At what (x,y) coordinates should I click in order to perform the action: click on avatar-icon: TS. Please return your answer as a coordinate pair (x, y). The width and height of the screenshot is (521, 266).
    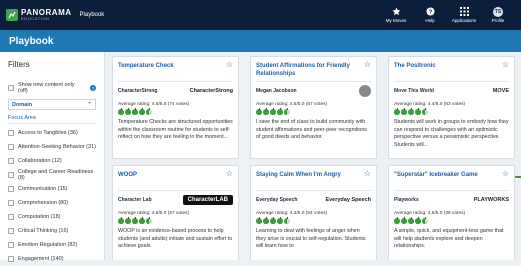
    Looking at the image, I should click on (498, 11).